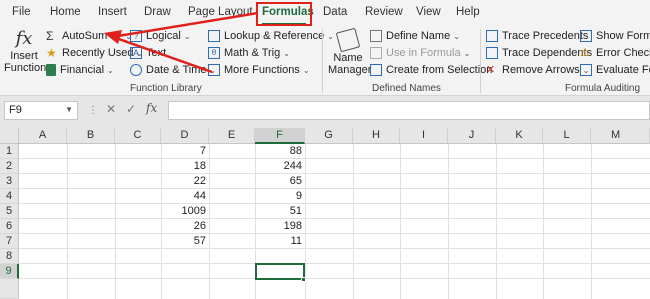 The width and height of the screenshot is (650, 299). I want to click on cell-d2: 18, so click(185, 166).